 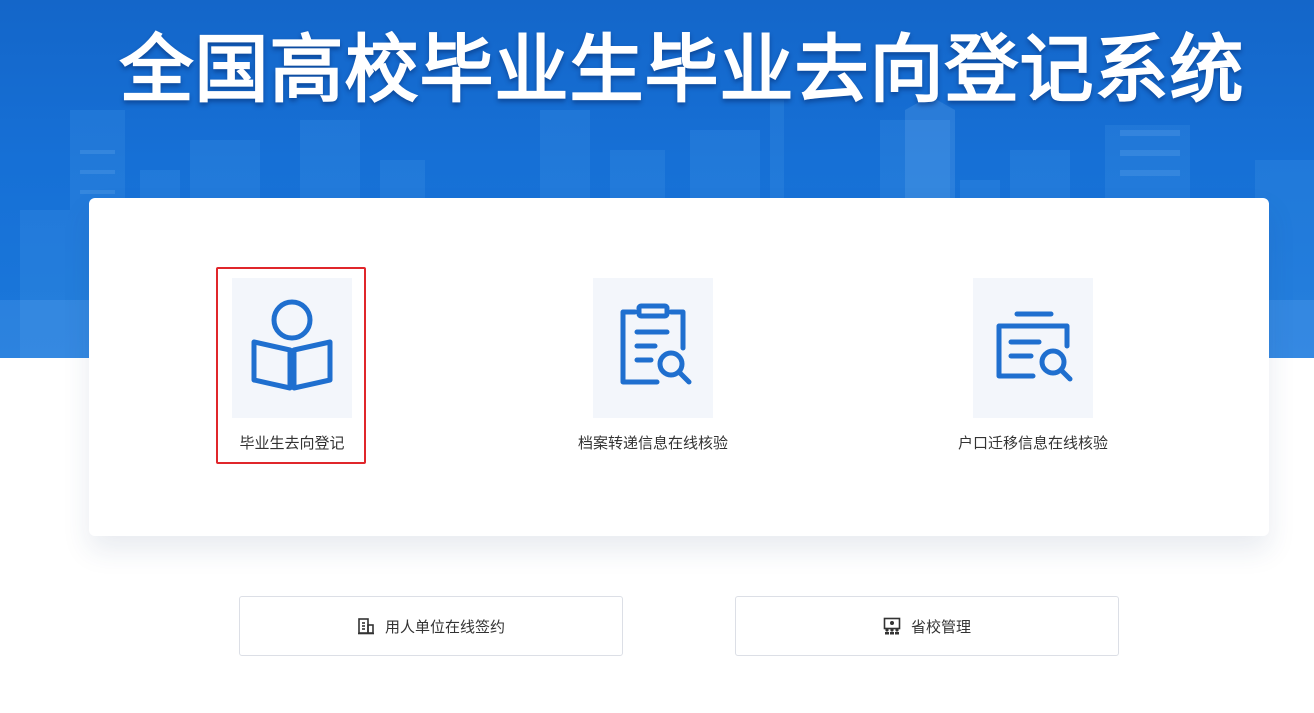 I want to click on module-label: 户口迁移信息在线核验, so click(x=1033, y=443).